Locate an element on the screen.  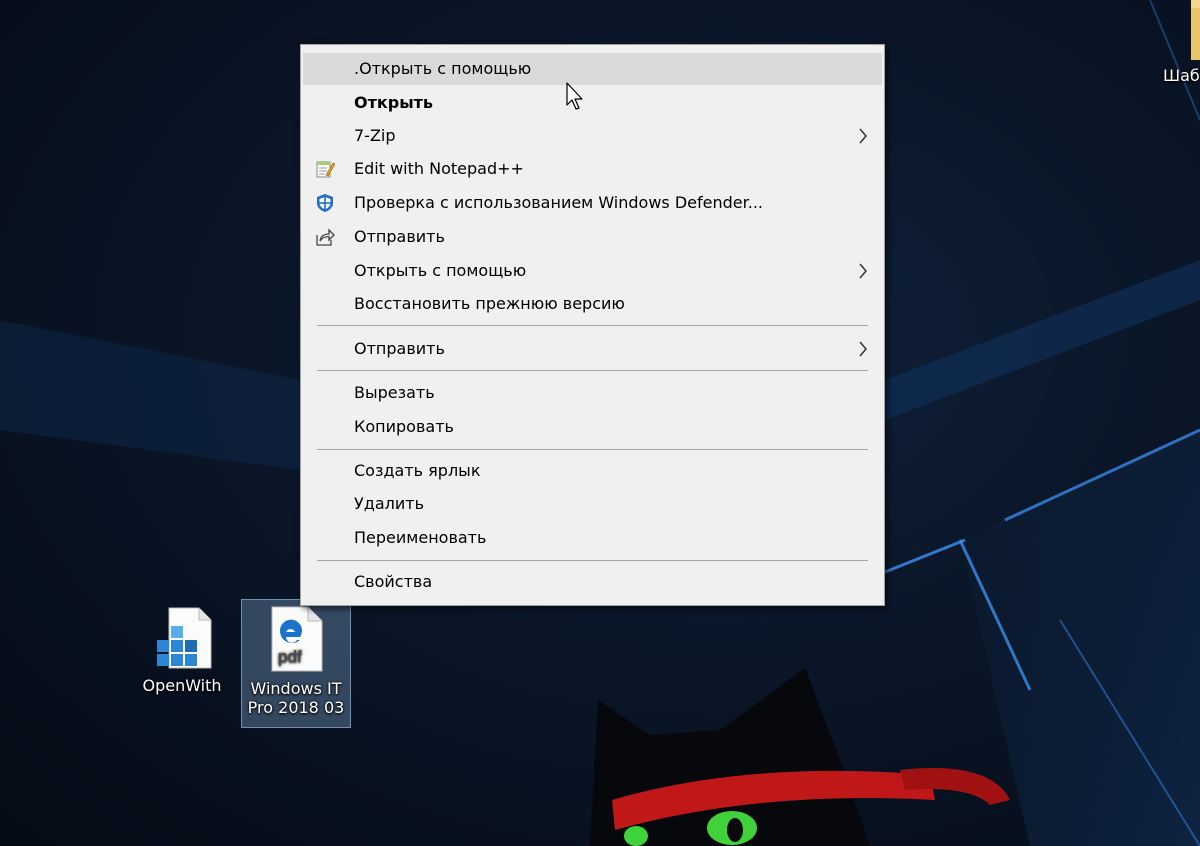
menu-item-rename: Переименовать is located at coordinates (592, 538).